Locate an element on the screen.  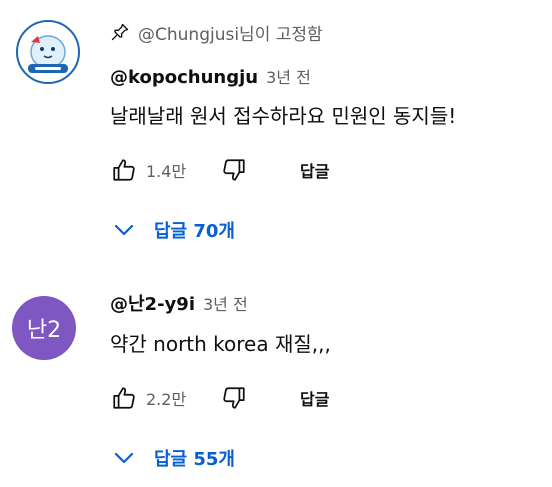
pin-icon is located at coordinates (120, 32).